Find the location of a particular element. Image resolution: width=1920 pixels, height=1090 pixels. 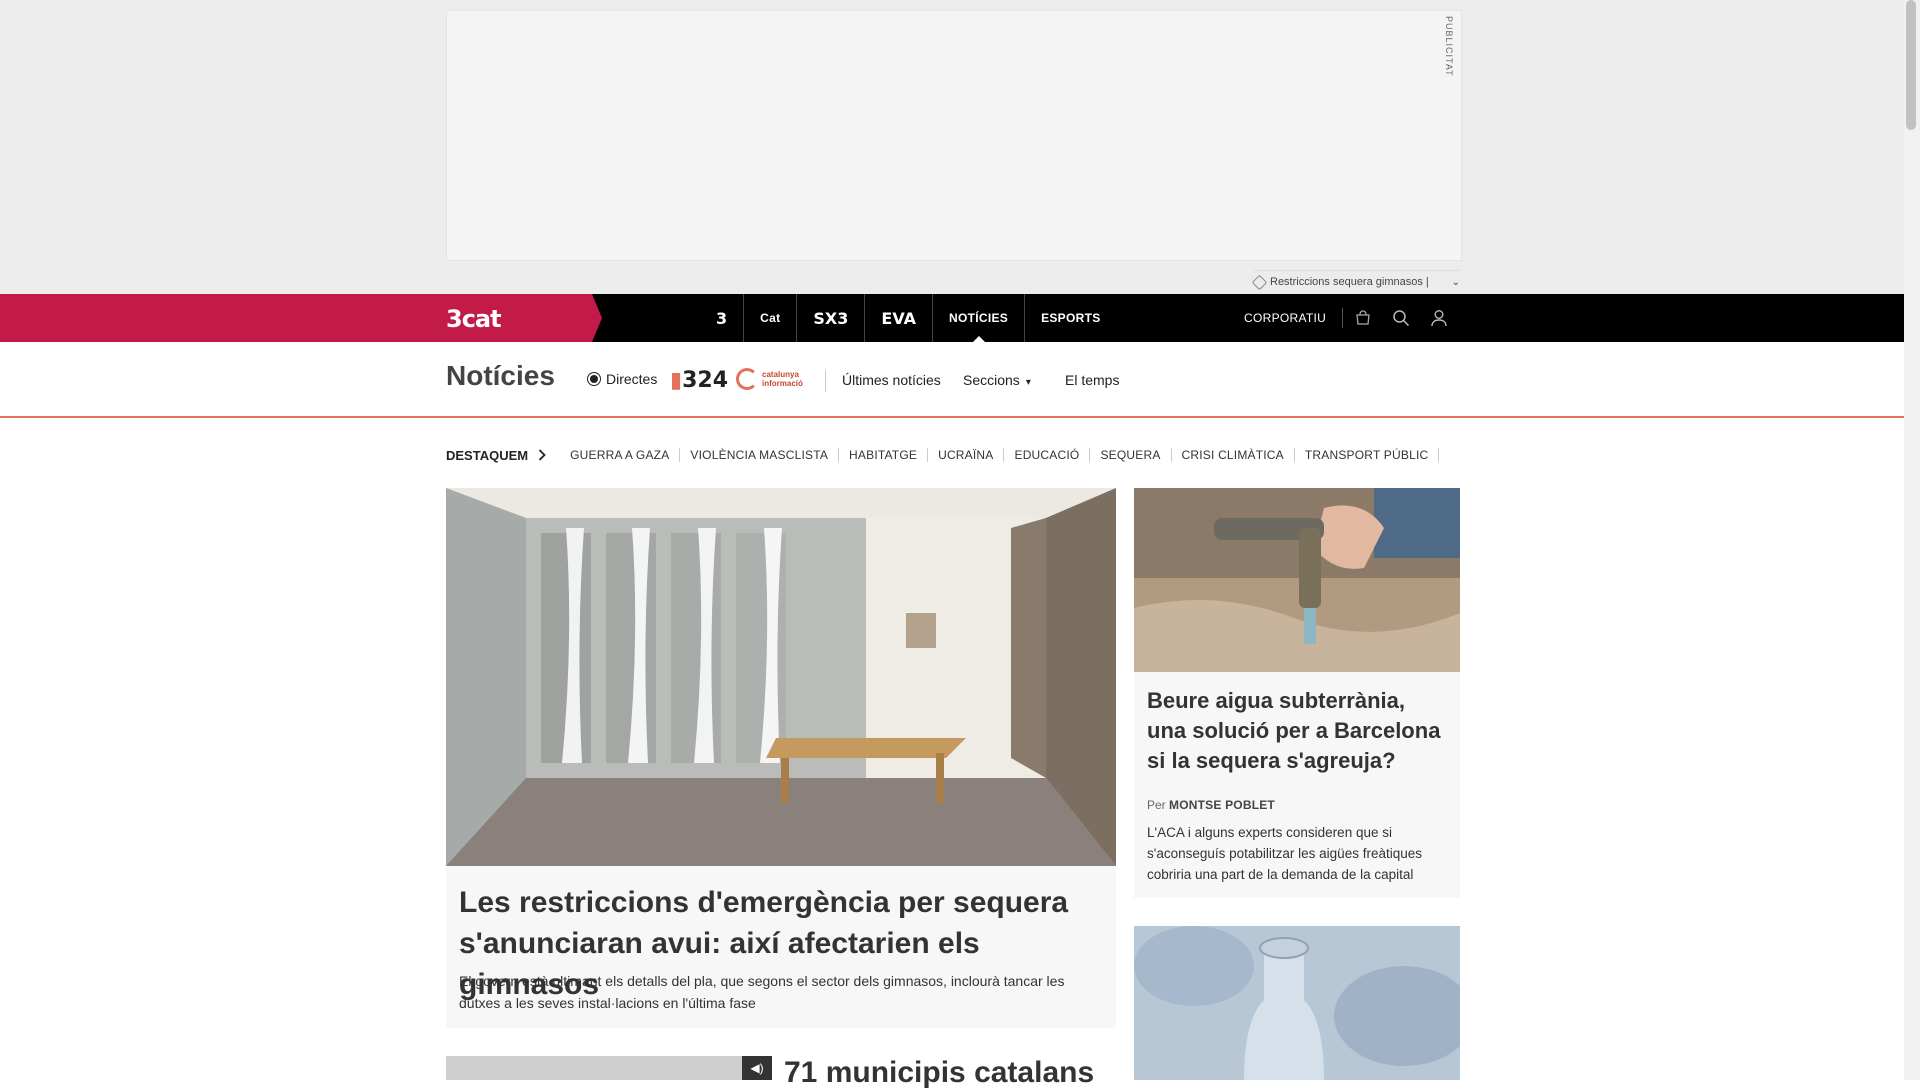

chevron-right-icon is located at coordinates (542, 455).